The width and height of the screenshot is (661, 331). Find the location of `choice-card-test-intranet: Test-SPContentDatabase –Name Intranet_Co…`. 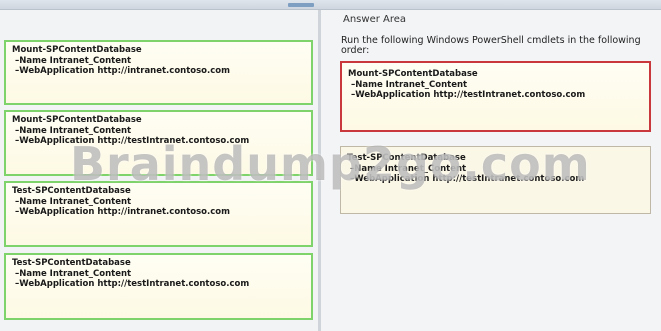

choice-card-test-intranet: Test-SPContentDatabase –Name Intranet_Co… is located at coordinates (158, 214).